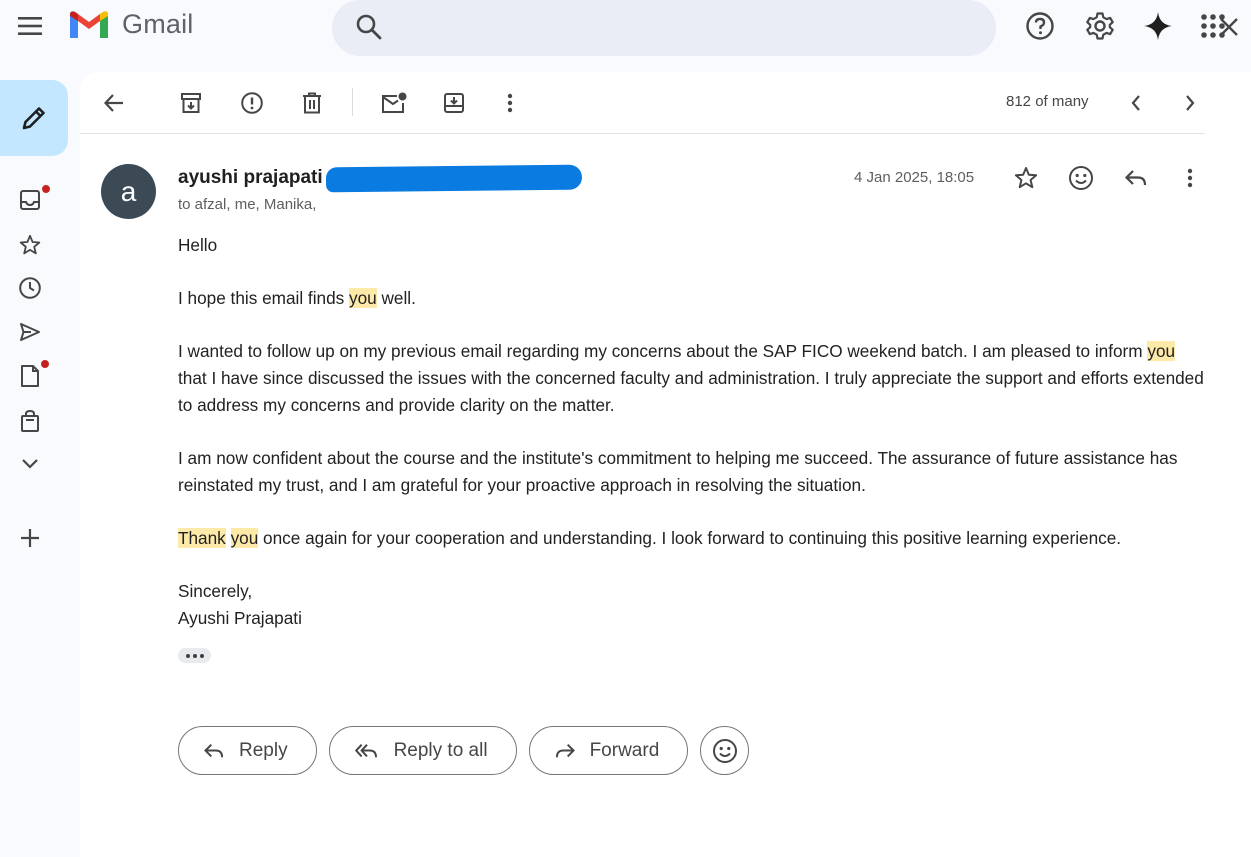 This screenshot has height=857, width=1251. I want to click on settings-button, so click(1100, 26).